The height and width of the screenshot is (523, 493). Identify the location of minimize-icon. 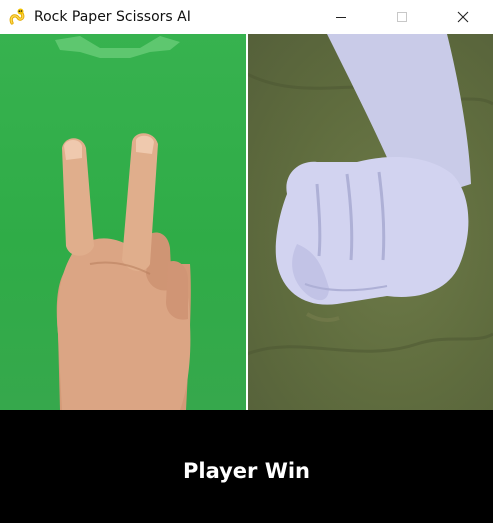
(341, 17).